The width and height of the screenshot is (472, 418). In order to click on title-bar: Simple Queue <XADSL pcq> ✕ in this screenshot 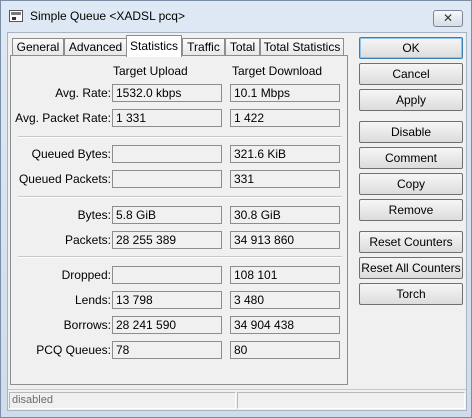, I will do `click(236, 15)`.